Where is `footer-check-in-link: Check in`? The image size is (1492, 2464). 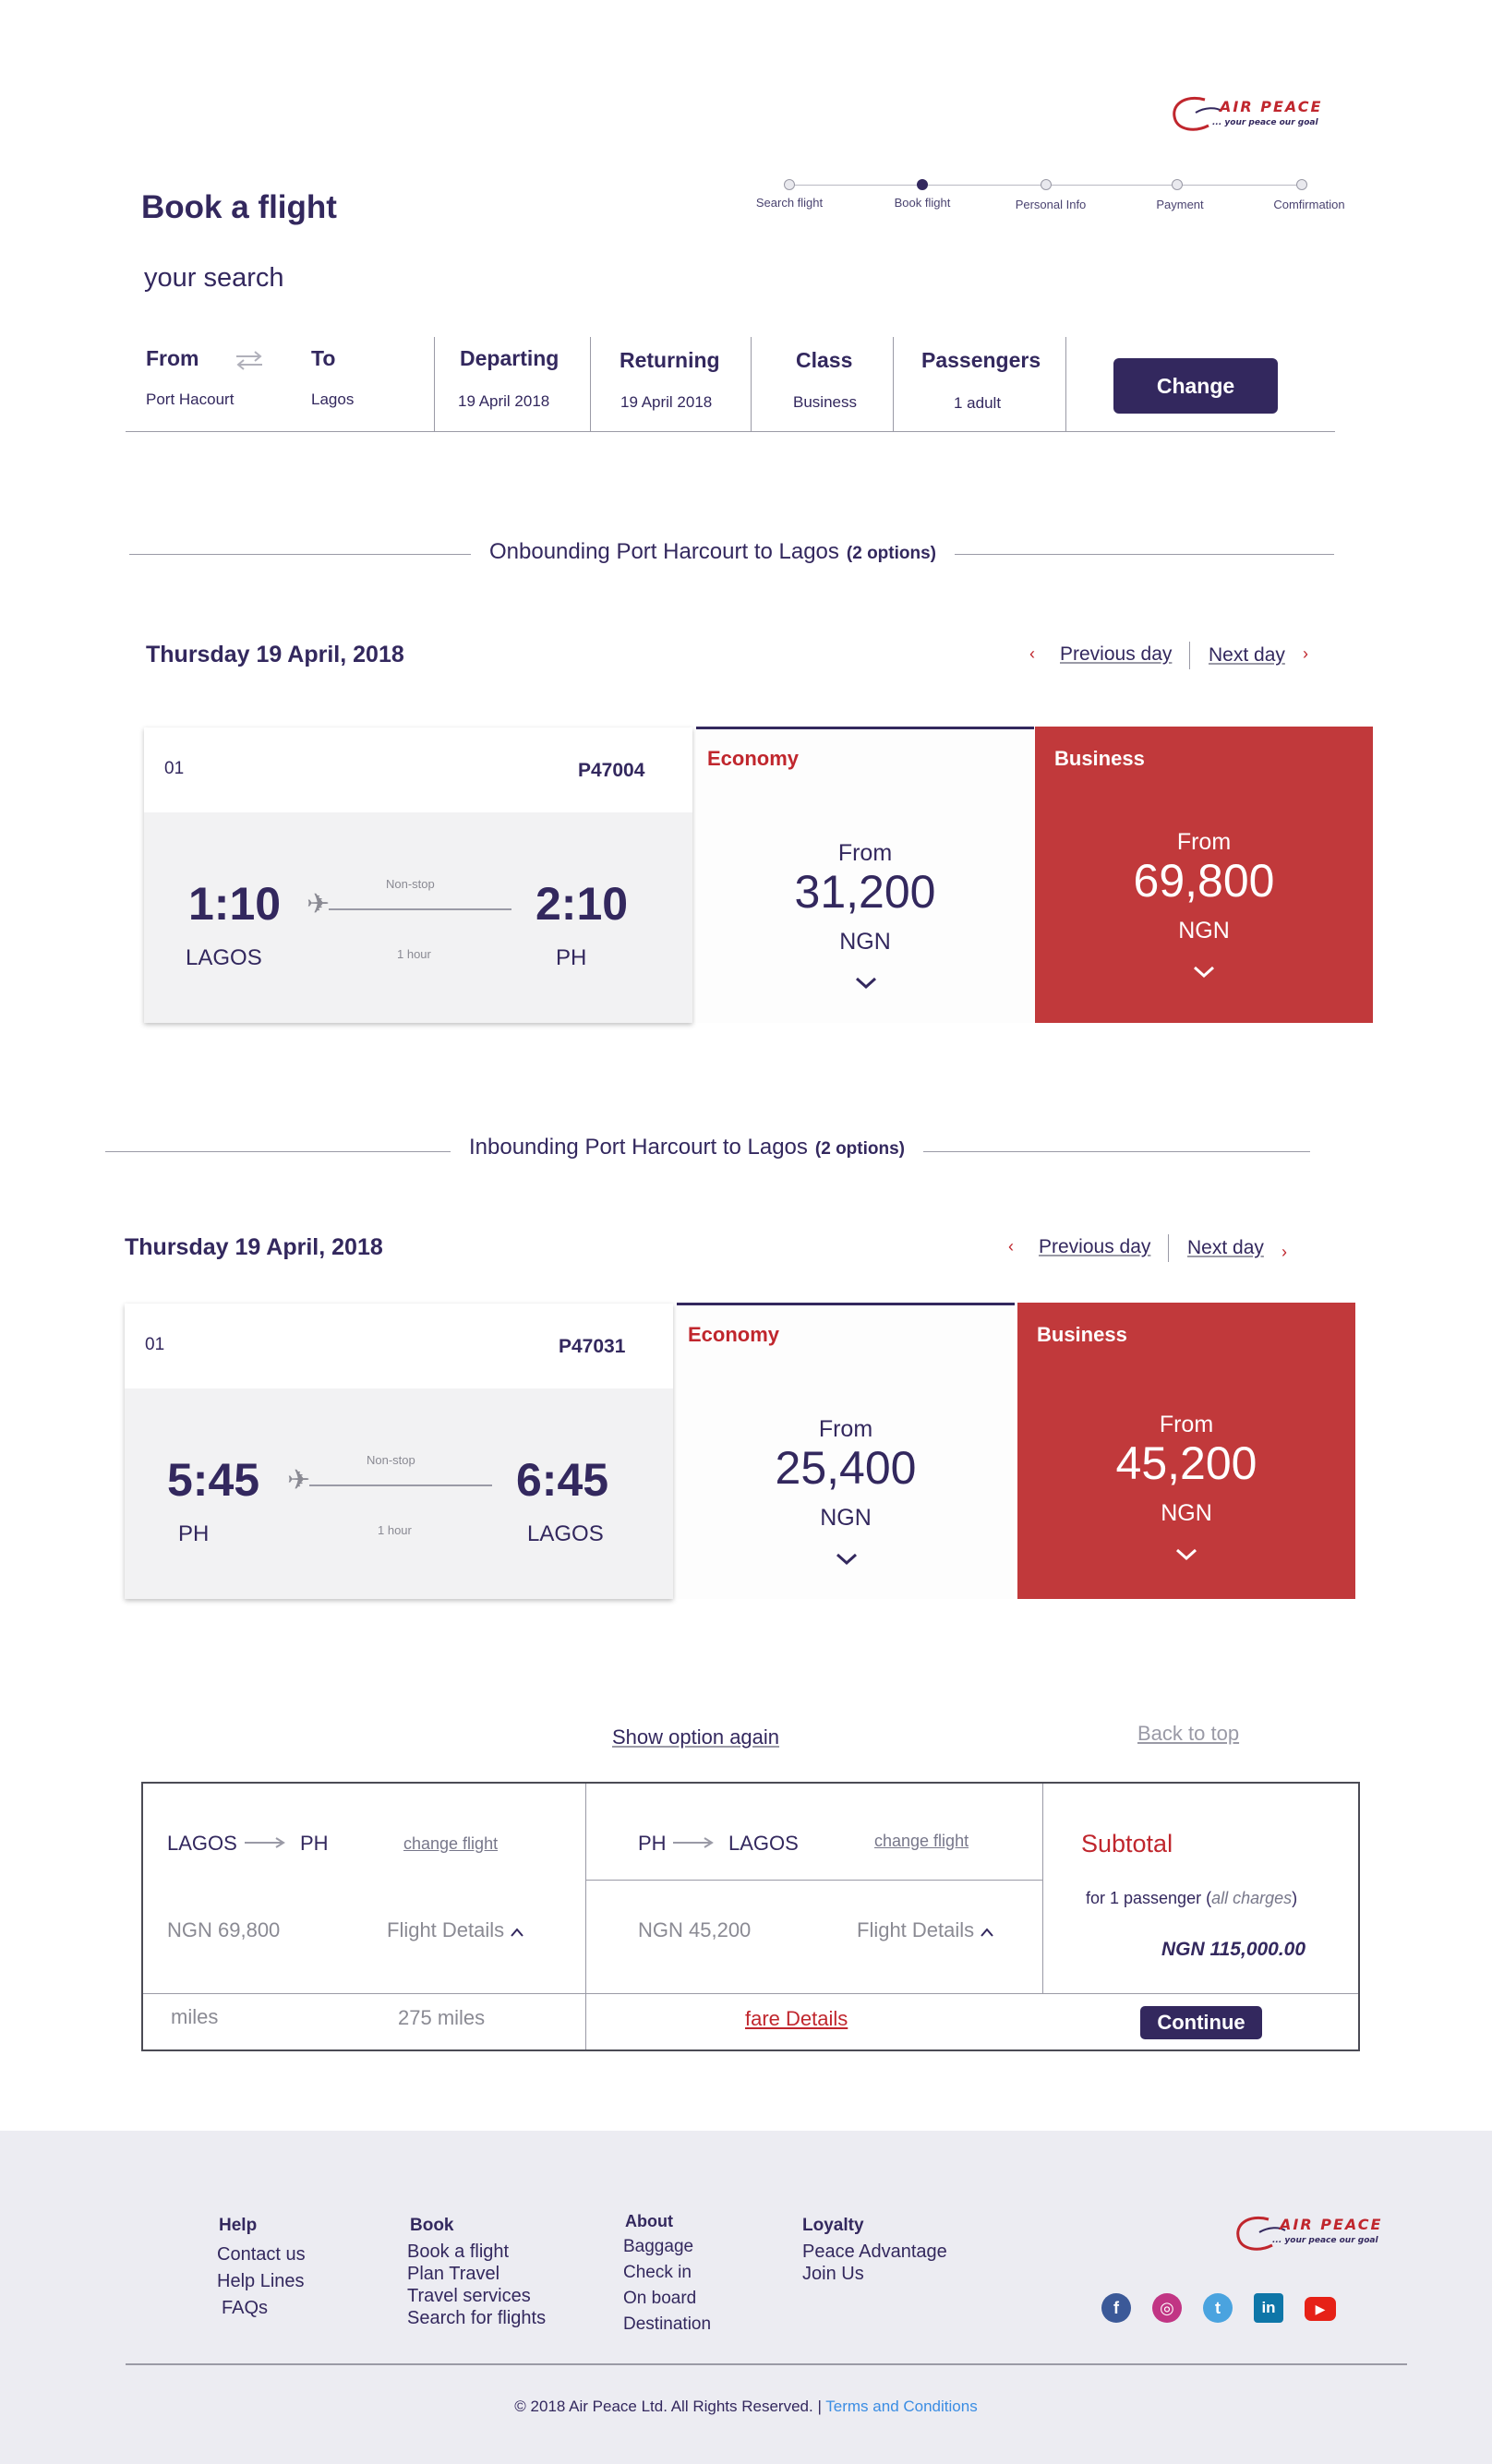
footer-check-in-link: Check in is located at coordinates (667, 2273).